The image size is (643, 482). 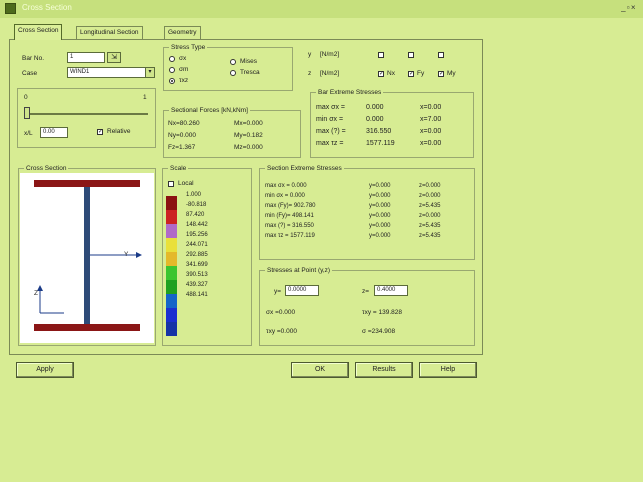 What do you see at coordinates (421, 73) in the screenshot?
I see `check-fy-label: Fy` at bounding box center [421, 73].